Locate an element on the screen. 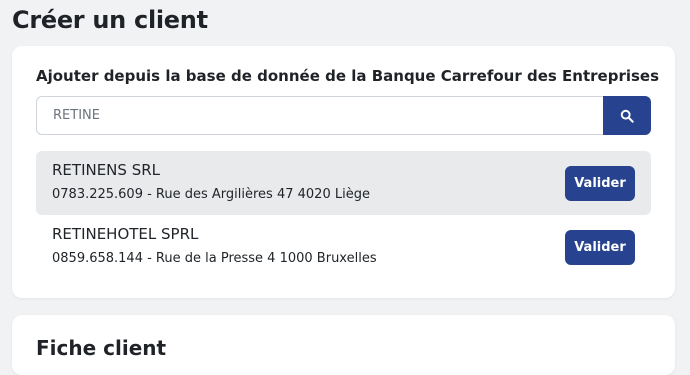  result-name: RETINENS SRL is located at coordinates (106, 170).